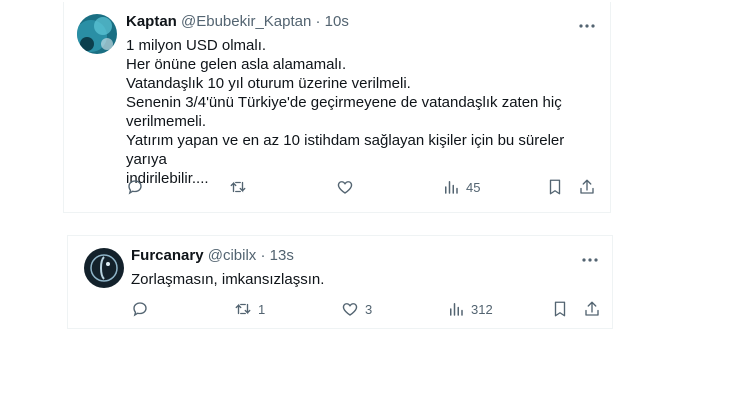  What do you see at coordinates (228, 279) in the screenshot?
I see `tweet-text-line: Zorlaşmasın, imkansızlaşsın.` at bounding box center [228, 279].